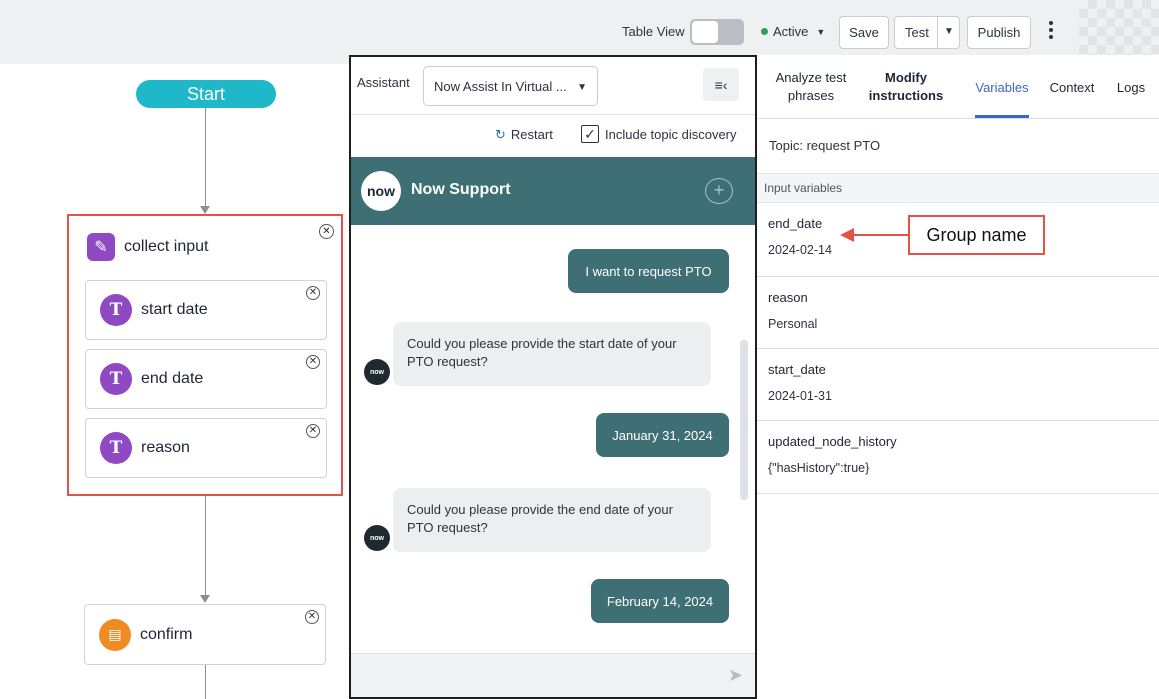  I want to click on restart-button: ↻ Restart, so click(524, 135).